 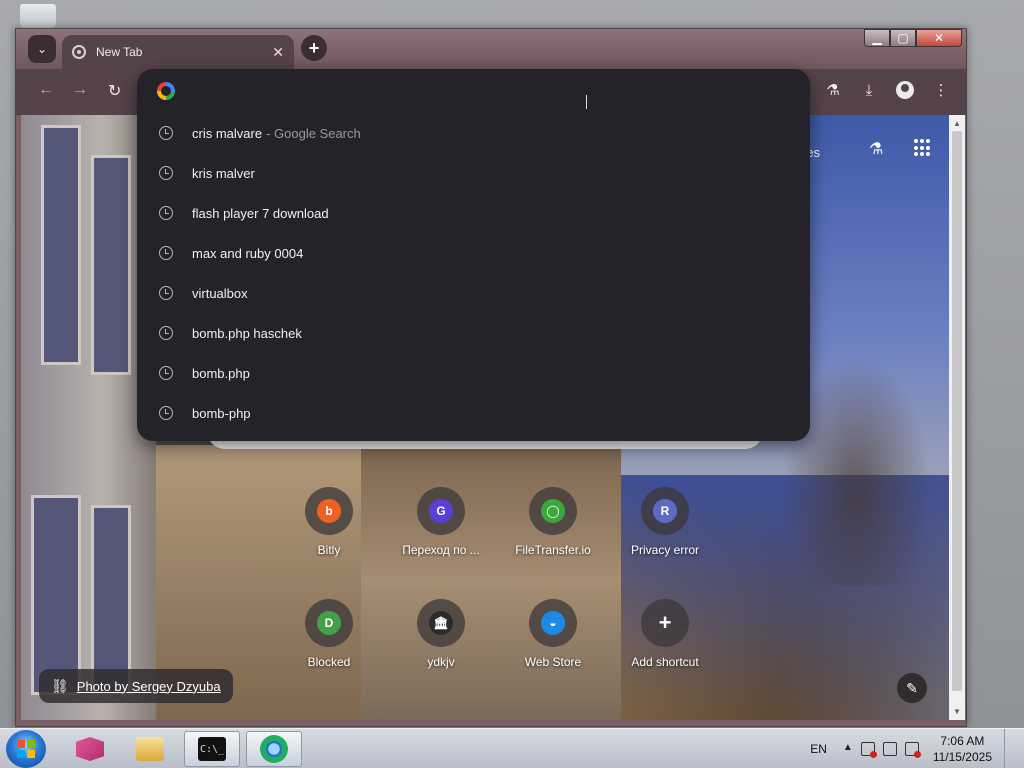 What do you see at coordinates (278, 52) in the screenshot?
I see `tab-close-button: ✕` at bounding box center [278, 52].